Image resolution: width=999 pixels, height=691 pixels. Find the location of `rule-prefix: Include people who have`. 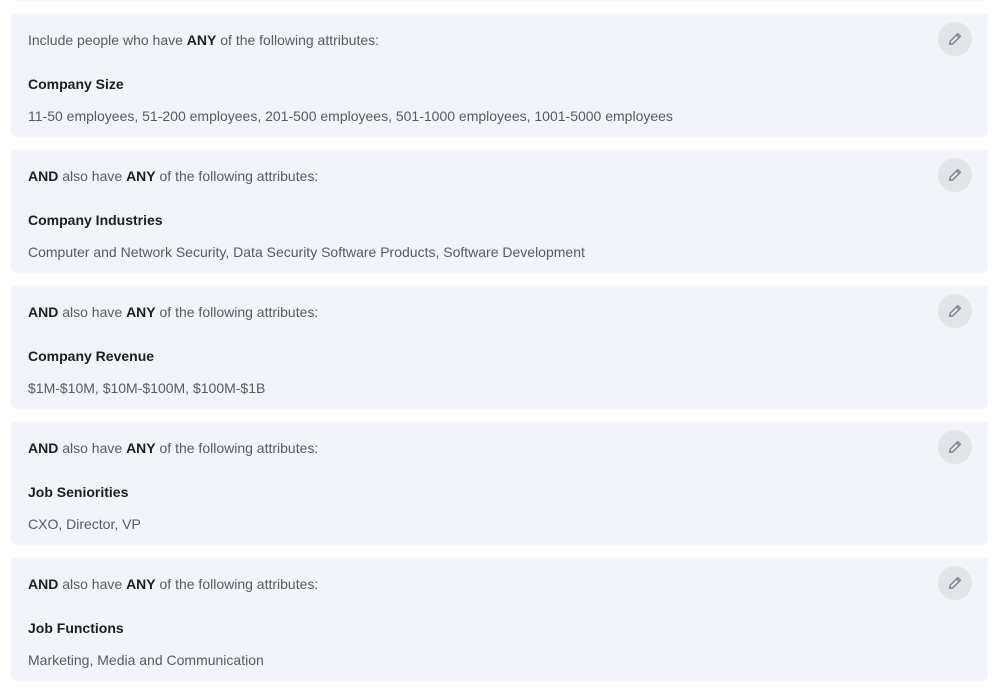

rule-prefix: Include people who have is located at coordinates (107, 40).